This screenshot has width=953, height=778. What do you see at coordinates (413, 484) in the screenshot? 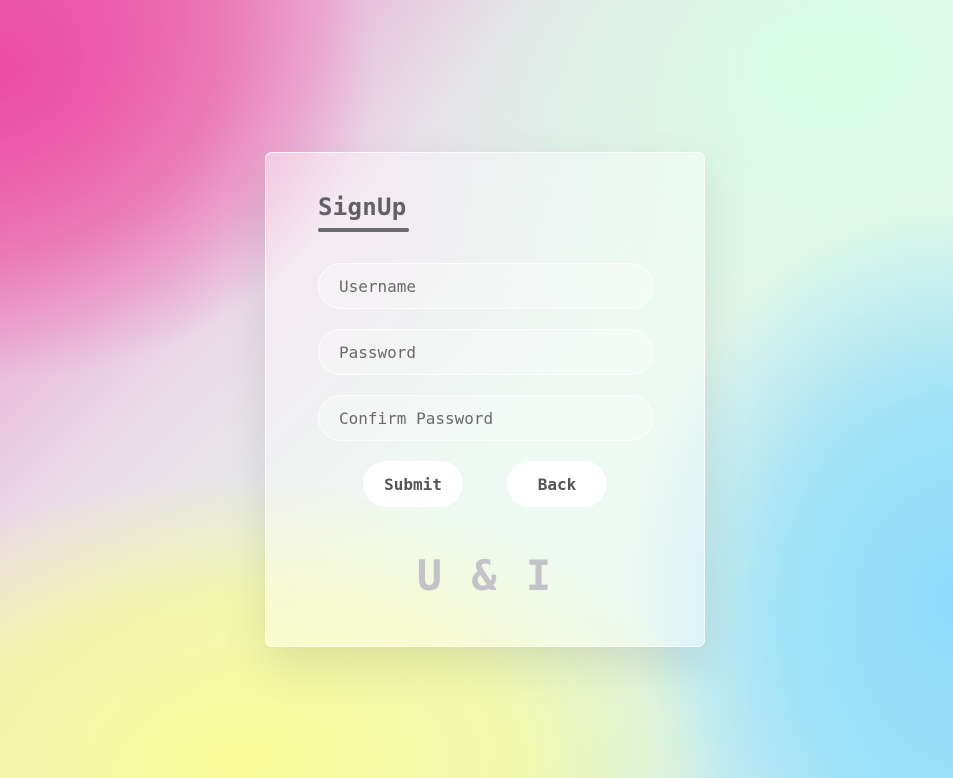
I see `submit-button: Submit` at bounding box center [413, 484].